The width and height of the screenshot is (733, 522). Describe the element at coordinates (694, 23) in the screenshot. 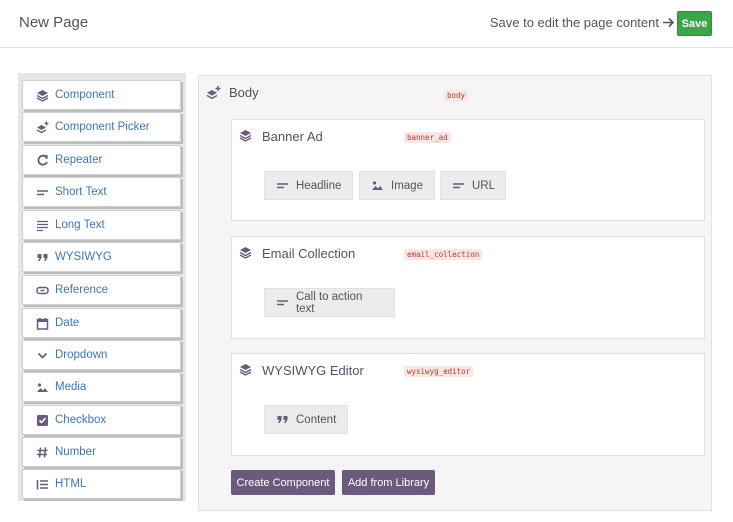

I see `save-button: Save` at that location.